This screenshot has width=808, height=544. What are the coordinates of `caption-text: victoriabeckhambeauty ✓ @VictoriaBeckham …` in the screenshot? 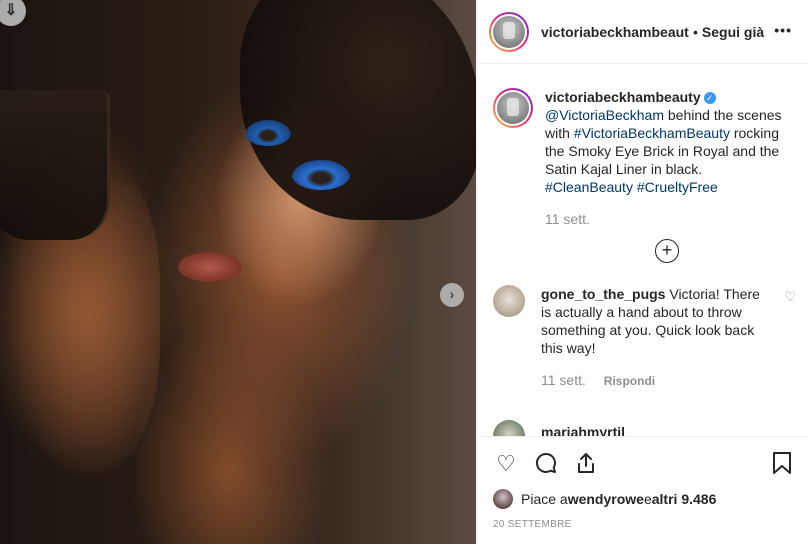 It's located at (668, 142).